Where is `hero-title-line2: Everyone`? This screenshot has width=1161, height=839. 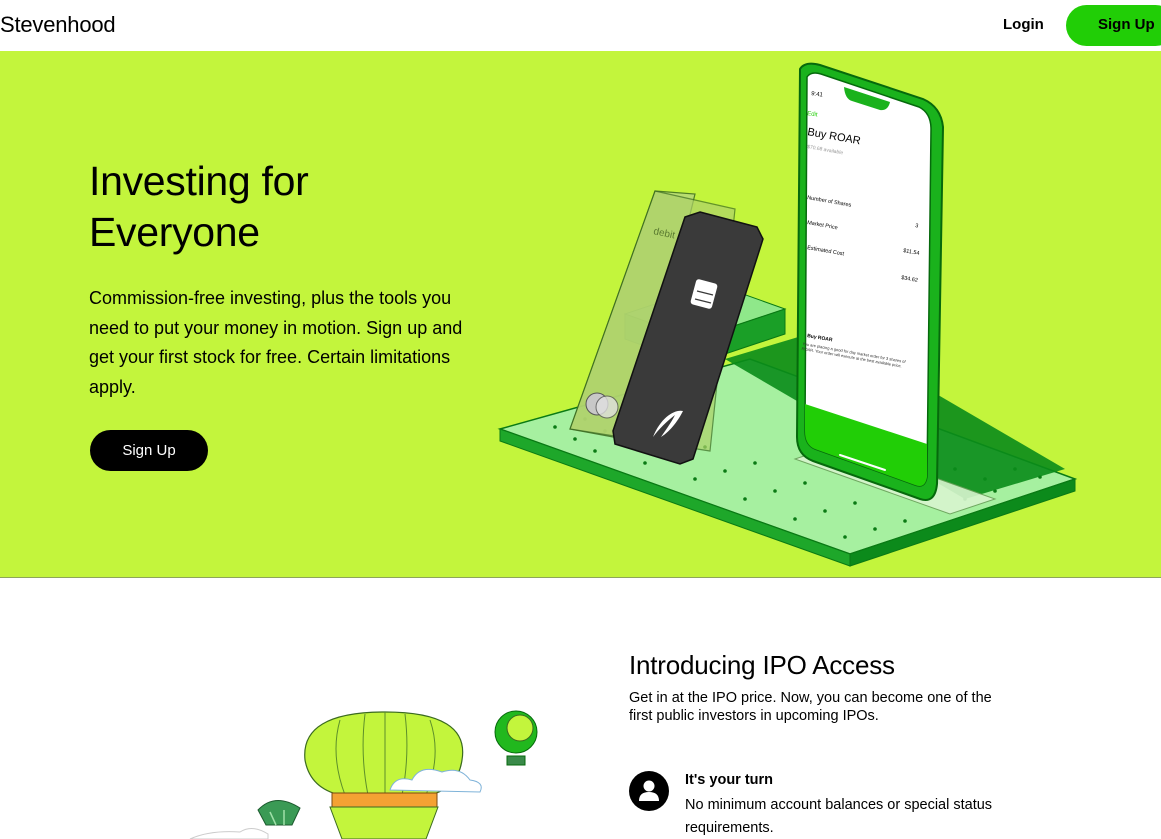
hero-title-line2: Everyone is located at coordinates (174, 232).